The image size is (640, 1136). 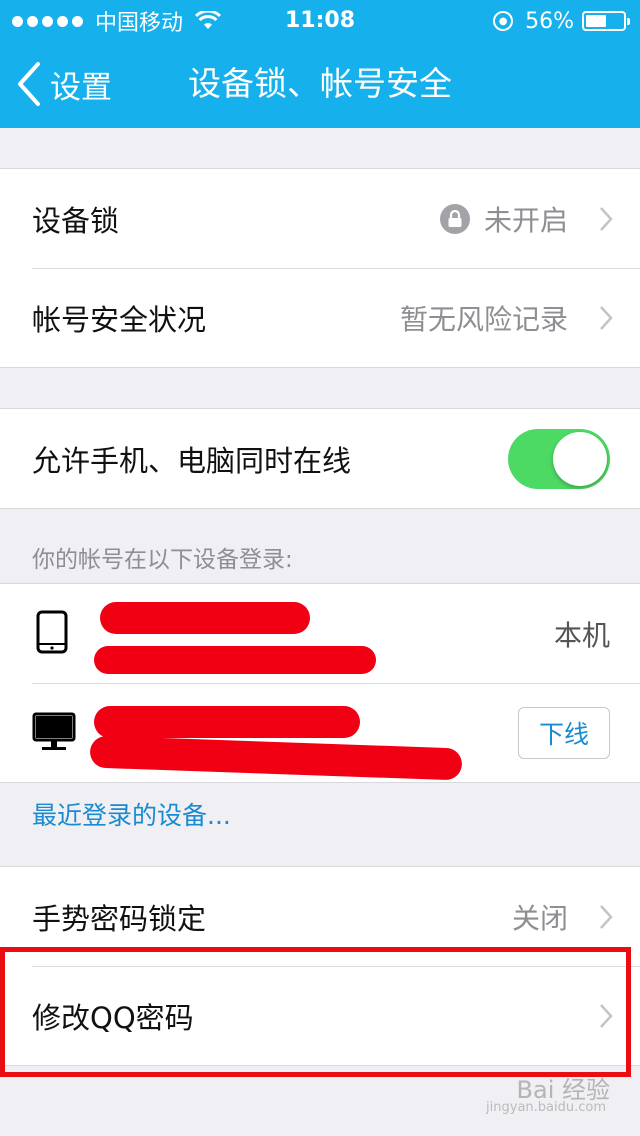 I want to click on online-toggle-row: 允许手机、电脑同时在线, so click(x=320, y=458).